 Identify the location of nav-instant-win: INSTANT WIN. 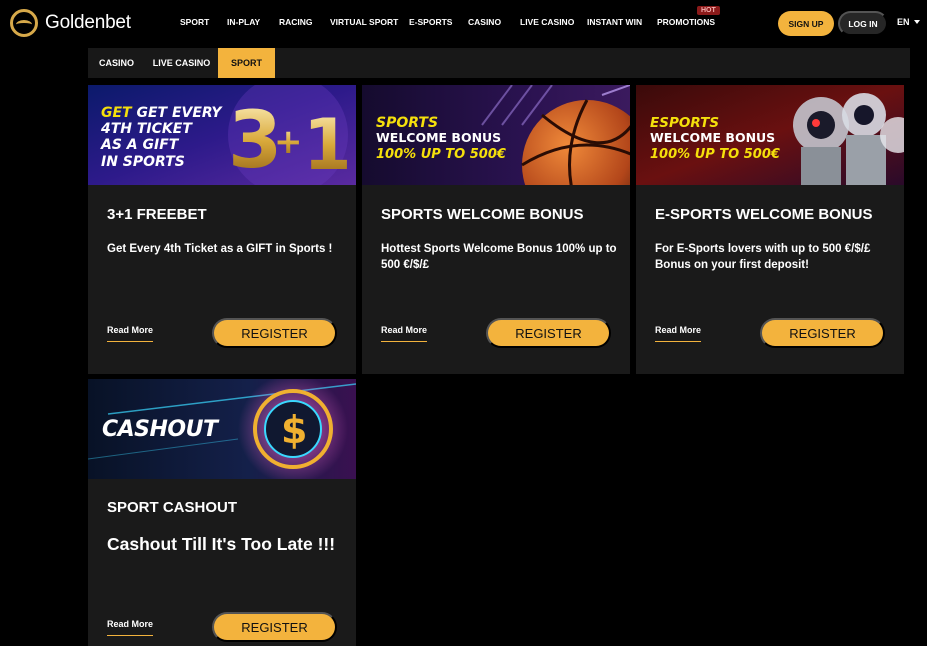
(614, 22).